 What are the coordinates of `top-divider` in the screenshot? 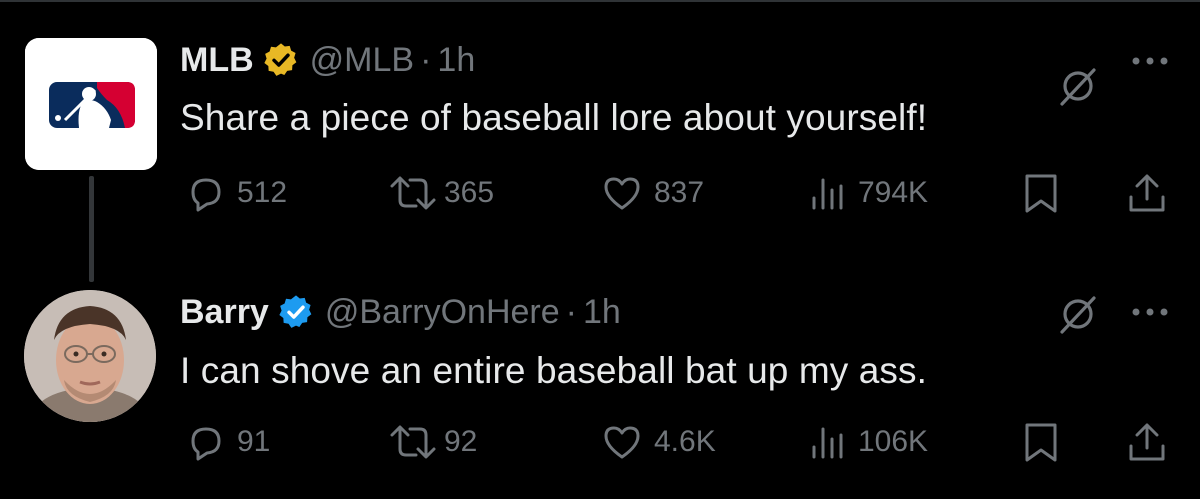 It's located at (600, 1).